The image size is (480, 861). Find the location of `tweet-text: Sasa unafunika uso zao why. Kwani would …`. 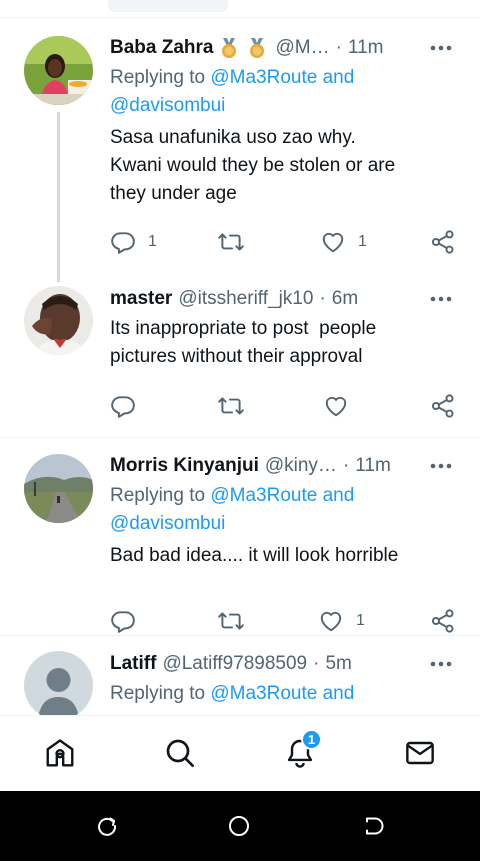

tweet-text: Sasa unafunika uso zao why. Kwani would … is located at coordinates (253, 165).